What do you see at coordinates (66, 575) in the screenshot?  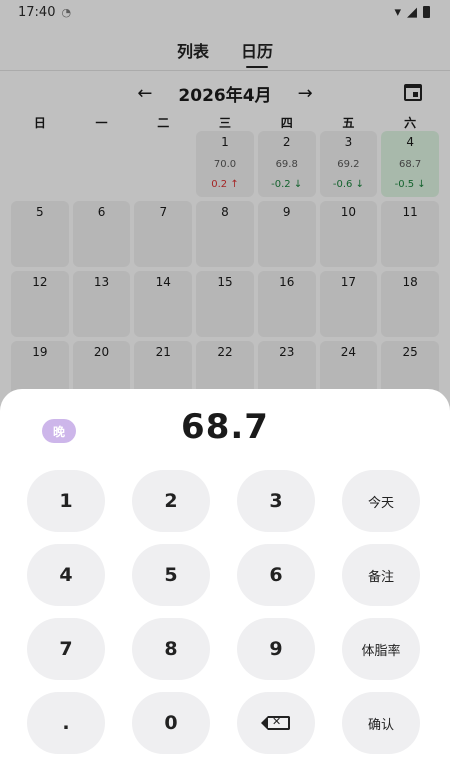 I see `keypad-key: 4` at bounding box center [66, 575].